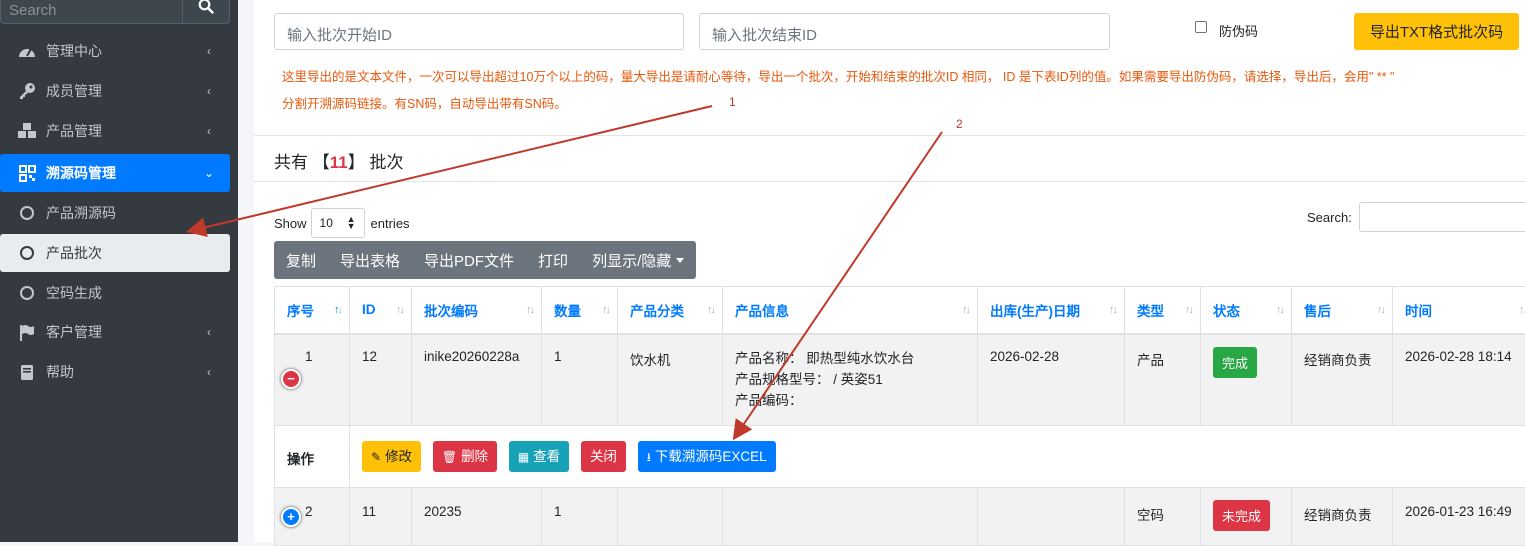  What do you see at coordinates (649, 457) in the screenshot?
I see `download-icon: ⭳` at bounding box center [649, 457].